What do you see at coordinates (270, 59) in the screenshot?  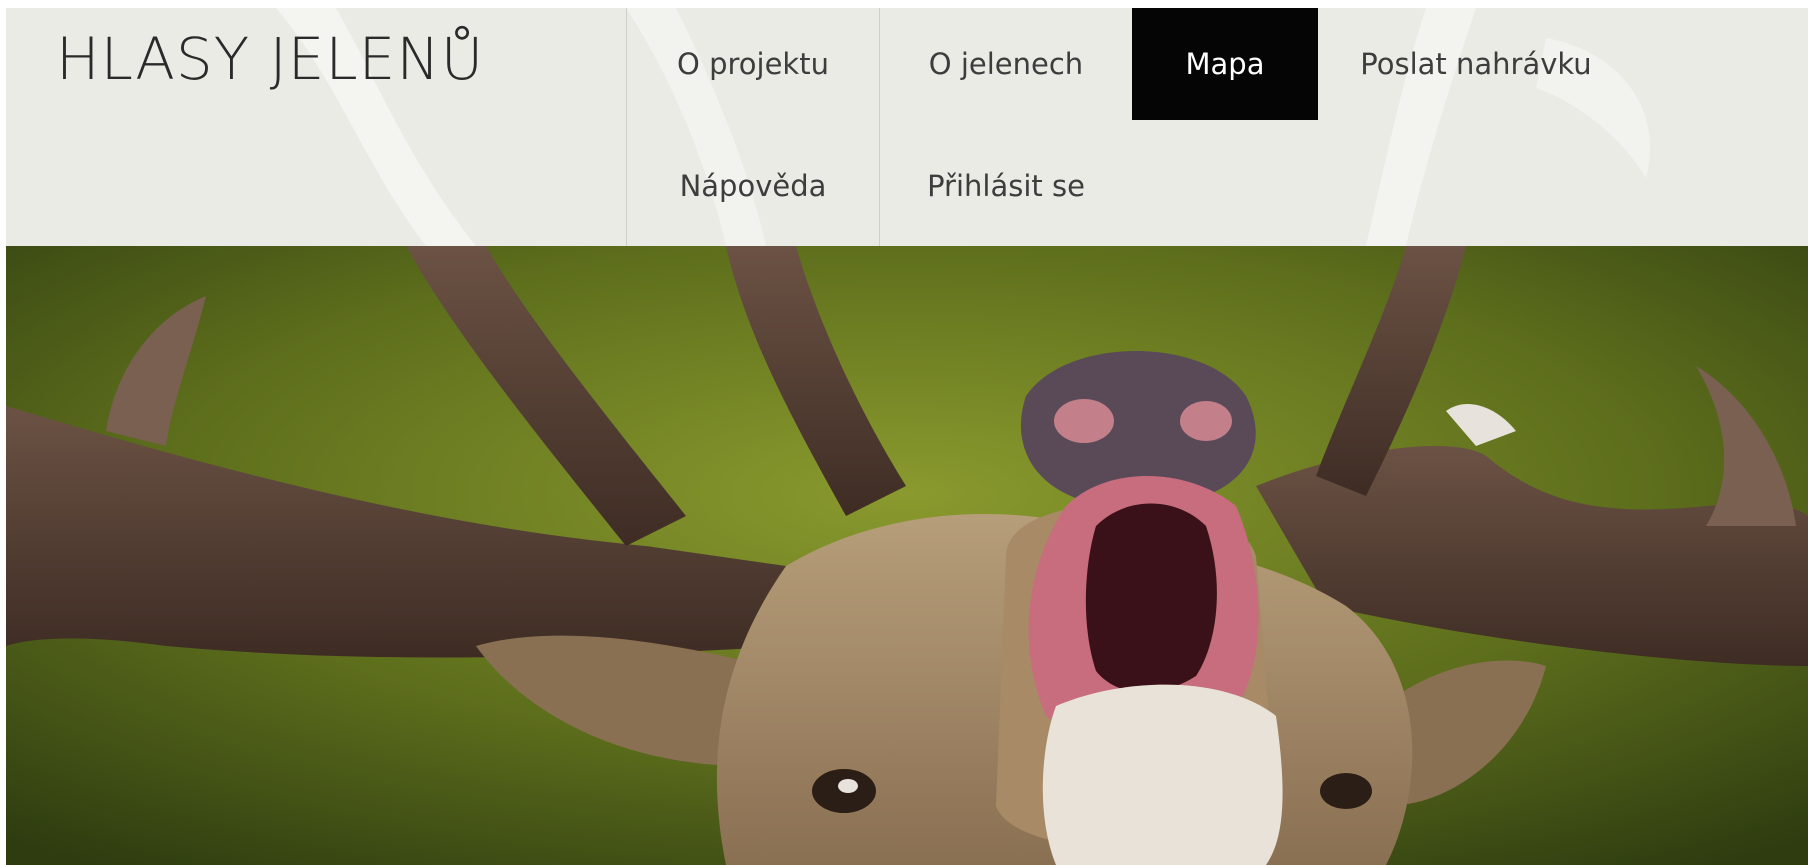 I see `site-title: HLASY JELENŮ` at bounding box center [270, 59].